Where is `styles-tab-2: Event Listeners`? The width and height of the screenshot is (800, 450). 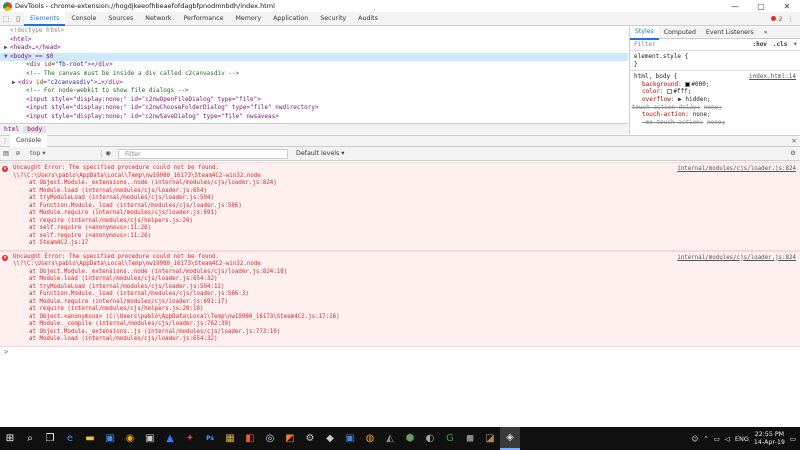
styles-tab-2: Event Listeners is located at coordinates (730, 33).